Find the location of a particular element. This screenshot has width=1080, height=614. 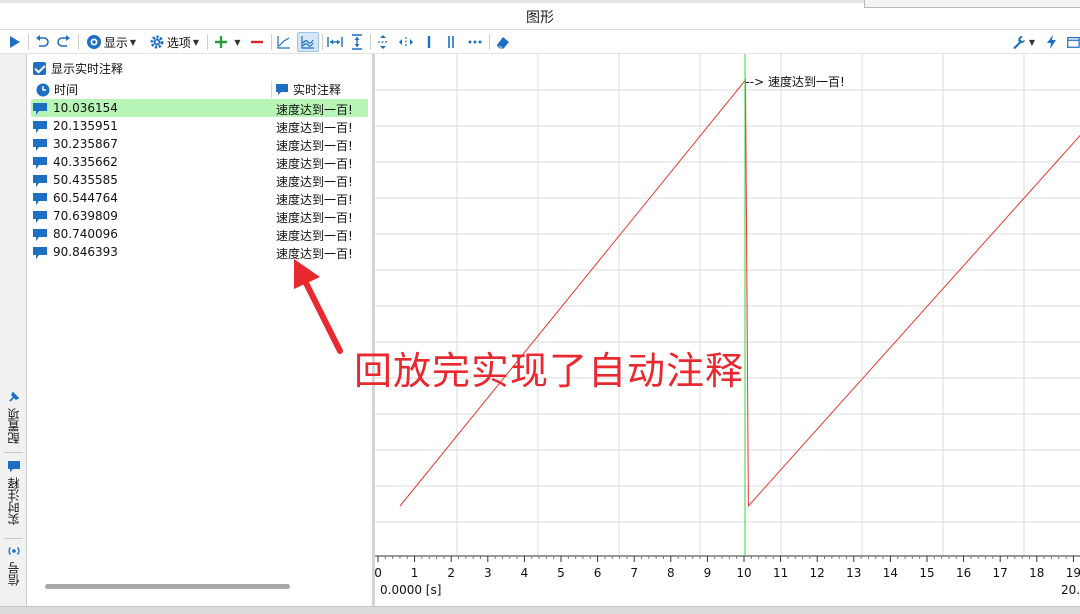

multi-line-chart-icon is located at coordinates (307, 42).